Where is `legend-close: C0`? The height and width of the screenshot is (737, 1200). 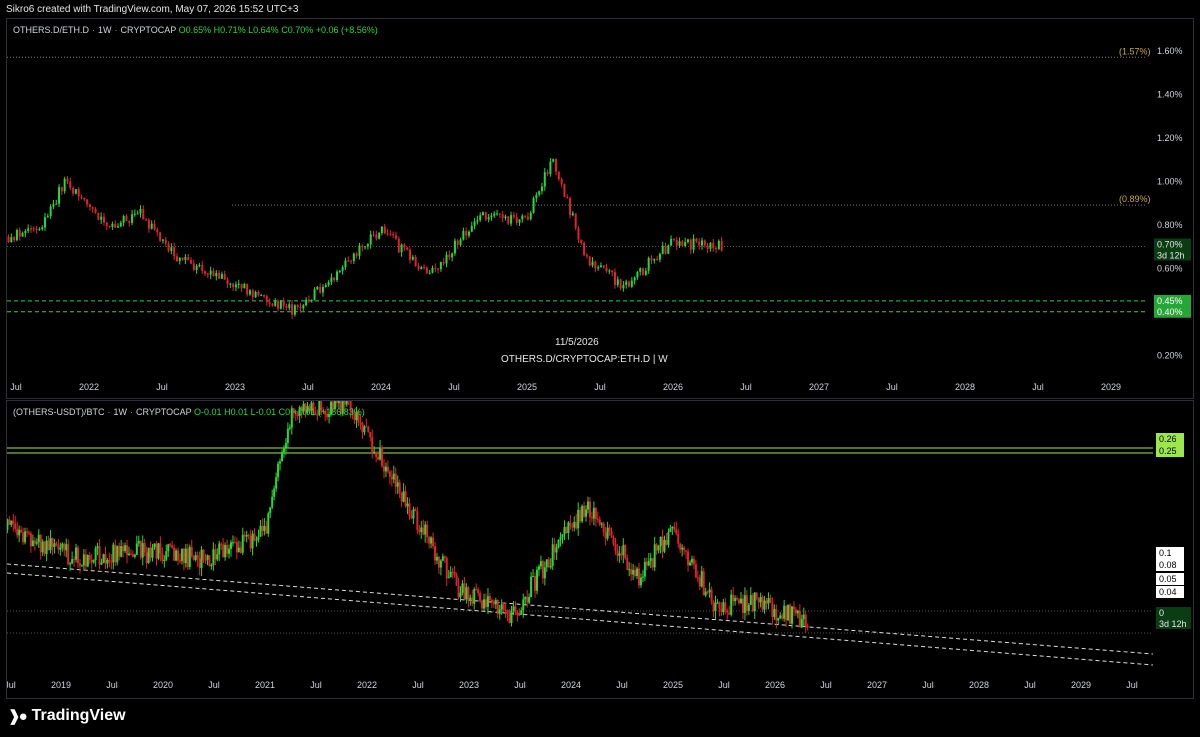 legend-close: C0 is located at coordinates (284, 412).